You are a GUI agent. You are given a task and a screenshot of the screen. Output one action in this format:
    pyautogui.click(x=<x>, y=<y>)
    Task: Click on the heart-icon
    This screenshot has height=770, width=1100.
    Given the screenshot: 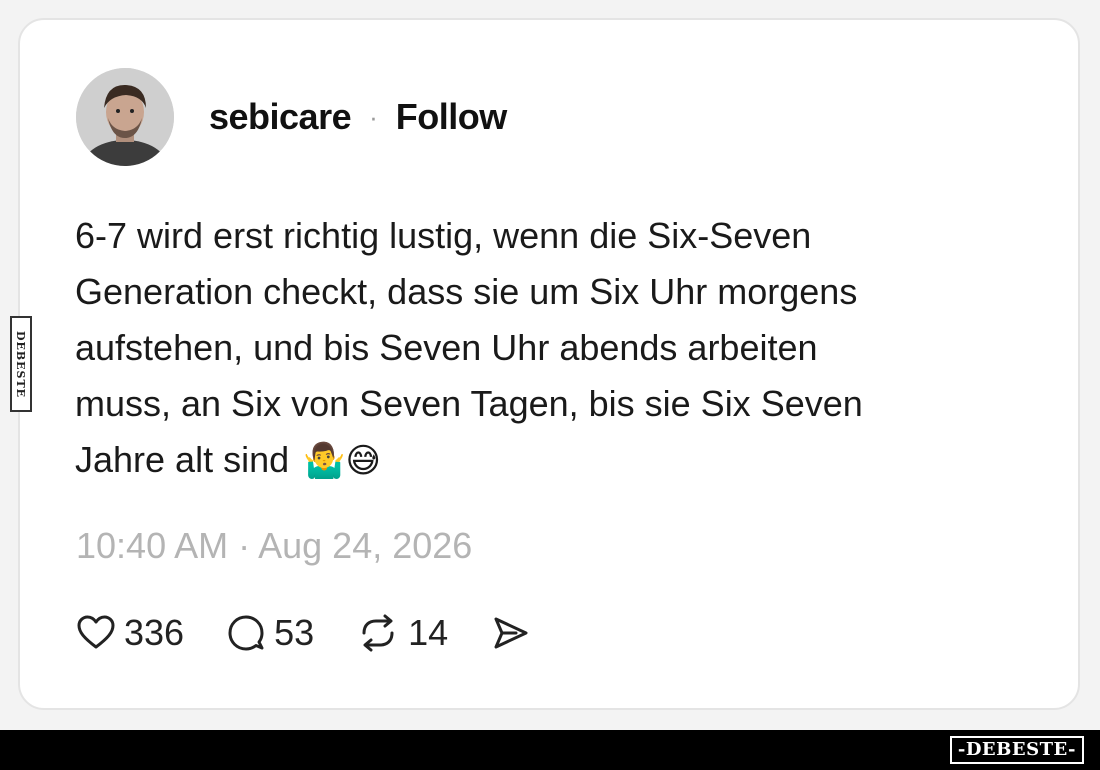 What is the action you would take?
    pyautogui.click(x=96, y=632)
    